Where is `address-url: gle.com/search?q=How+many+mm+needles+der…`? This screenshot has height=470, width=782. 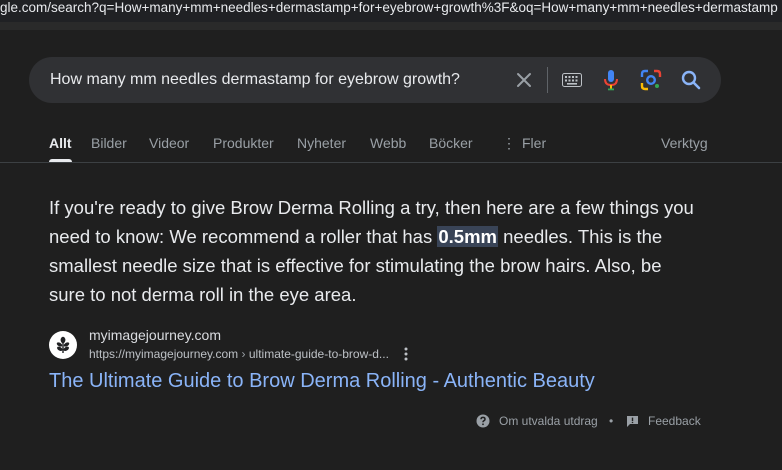 address-url: gle.com/search?q=How+many+mm+needles+der… is located at coordinates (389, 8).